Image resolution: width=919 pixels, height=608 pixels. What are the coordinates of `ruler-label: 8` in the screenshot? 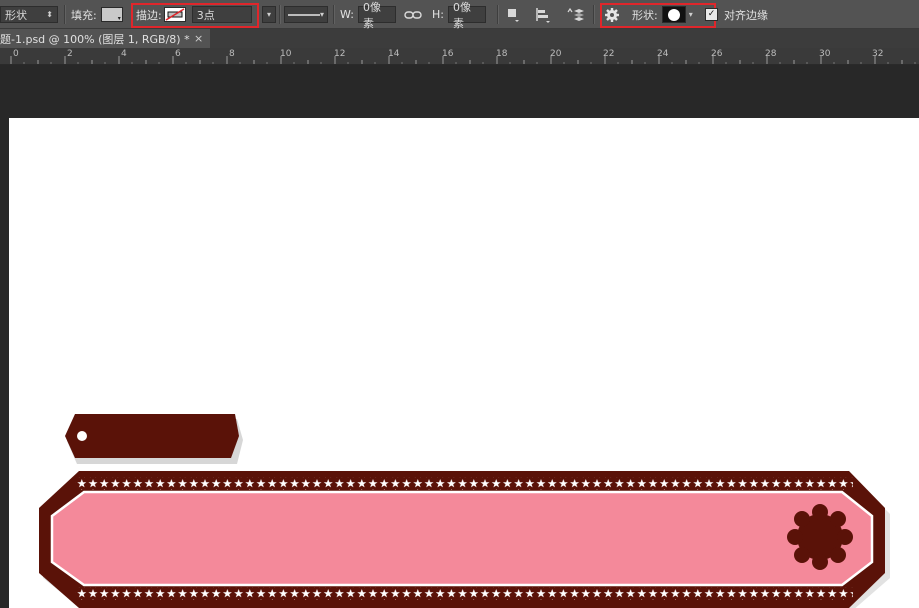 It's located at (232, 54).